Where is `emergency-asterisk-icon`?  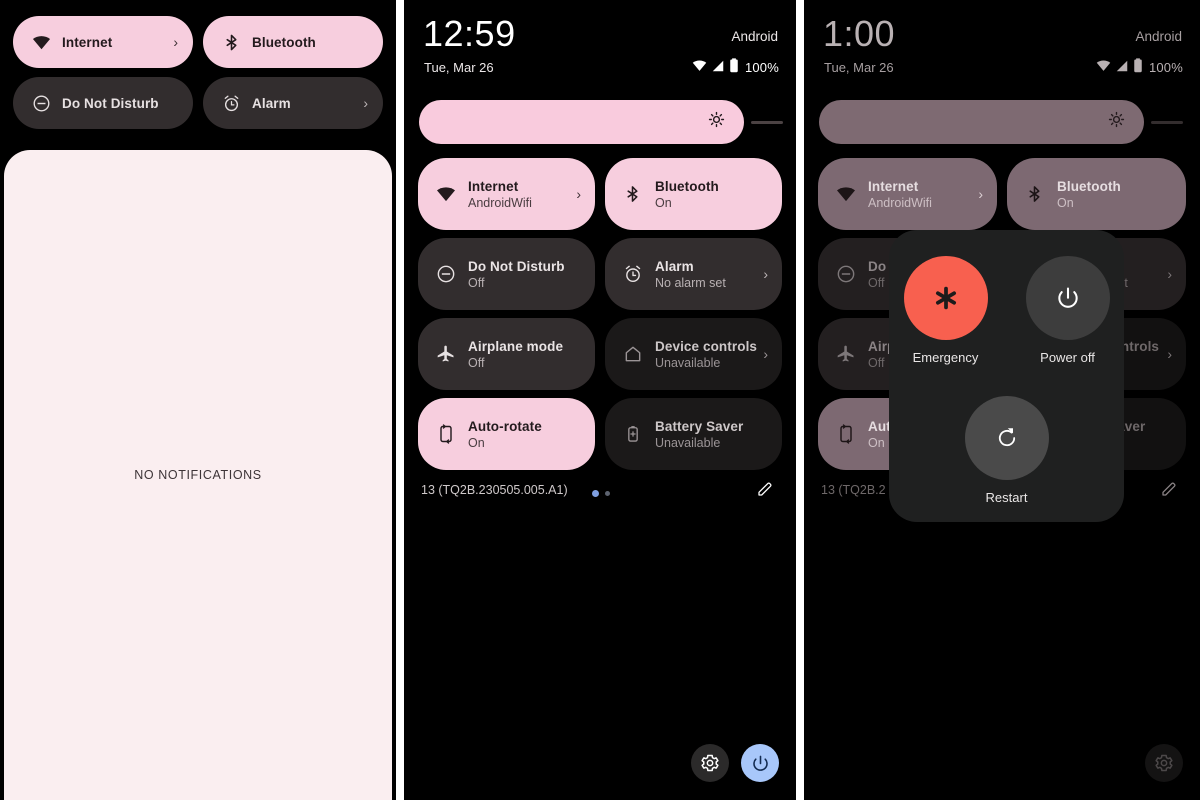
emergency-asterisk-icon is located at coordinates (945, 298).